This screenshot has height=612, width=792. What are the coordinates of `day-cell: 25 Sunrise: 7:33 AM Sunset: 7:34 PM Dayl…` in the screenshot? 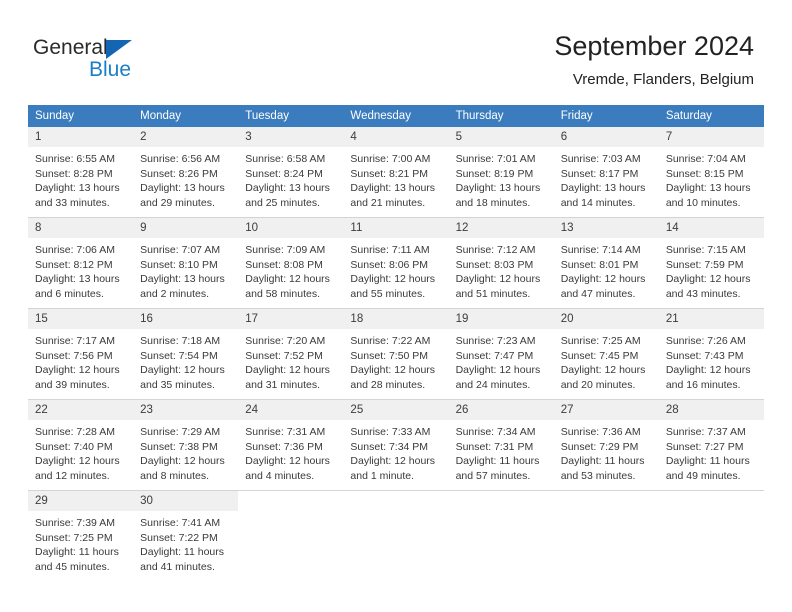 It's located at (396, 445).